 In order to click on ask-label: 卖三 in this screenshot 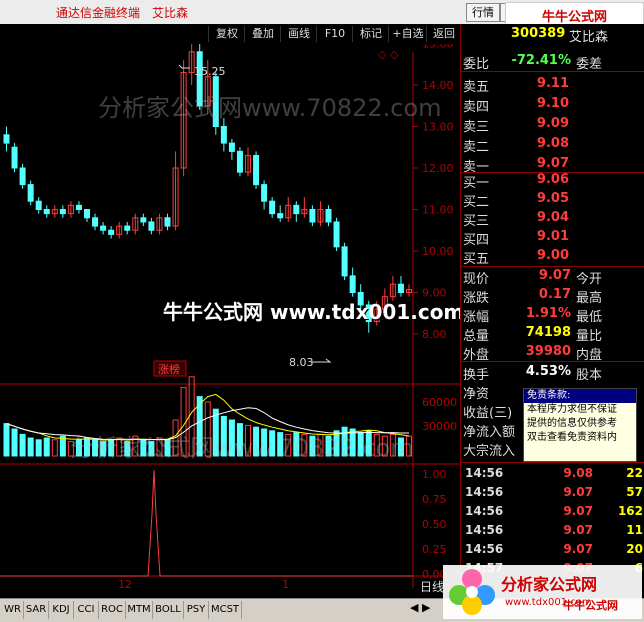, I will do `click(476, 127)`.